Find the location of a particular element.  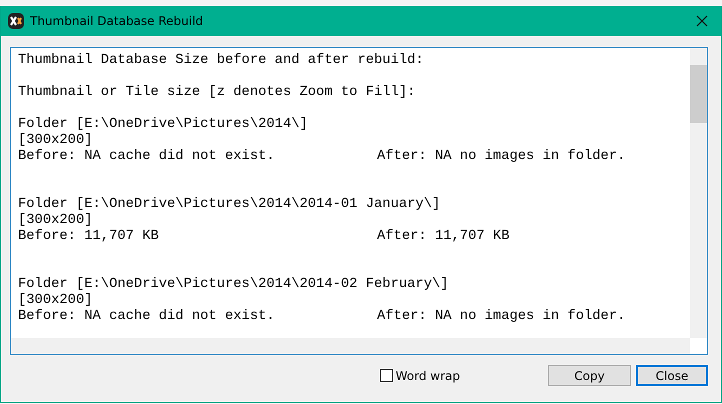

vertical-scrollbar is located at coordinates (698, 193).